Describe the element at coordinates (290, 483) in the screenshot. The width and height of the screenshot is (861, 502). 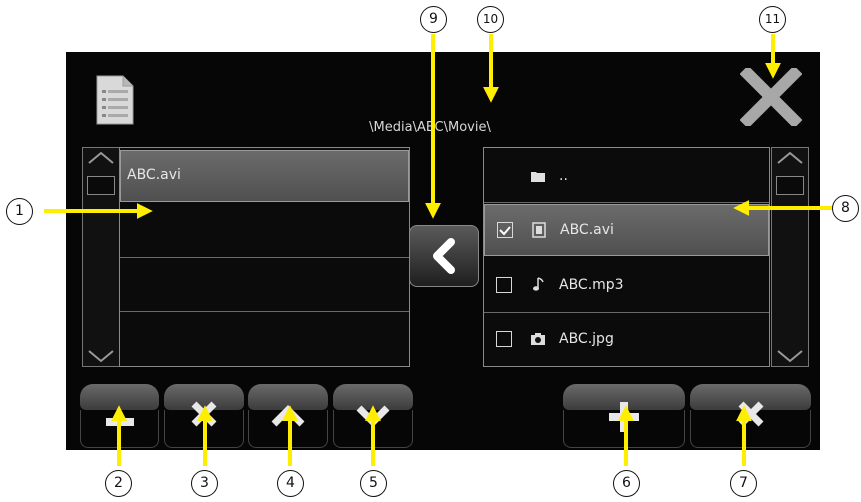
I see `callout-4: 4` at that location.